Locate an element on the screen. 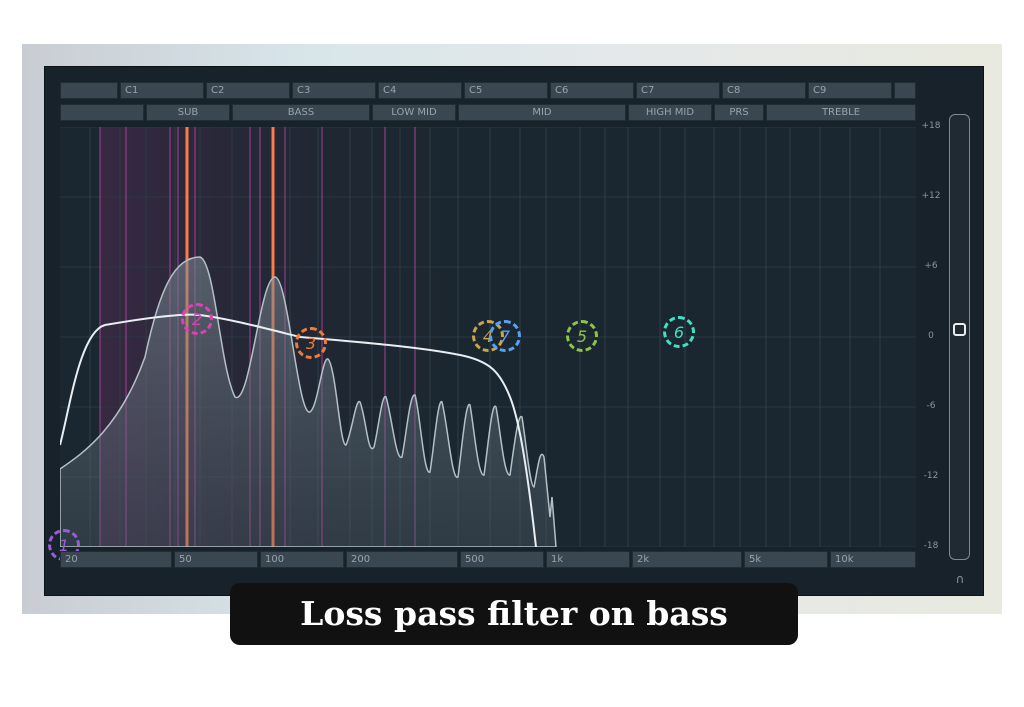 Image resolution: width=1024 pixels, height=707 pixels. band-node-label: 2 is located at coordinates (197, 319).